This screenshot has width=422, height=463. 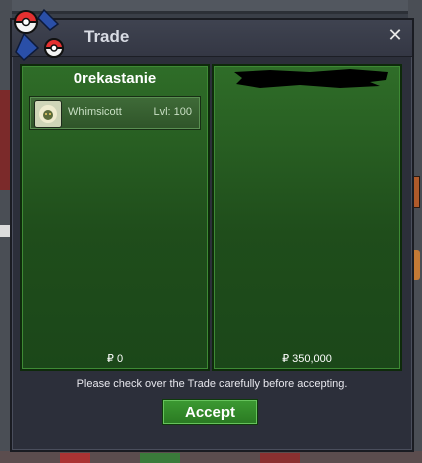 I want to click on accept-button: Accept, so click(x=210, y=412).